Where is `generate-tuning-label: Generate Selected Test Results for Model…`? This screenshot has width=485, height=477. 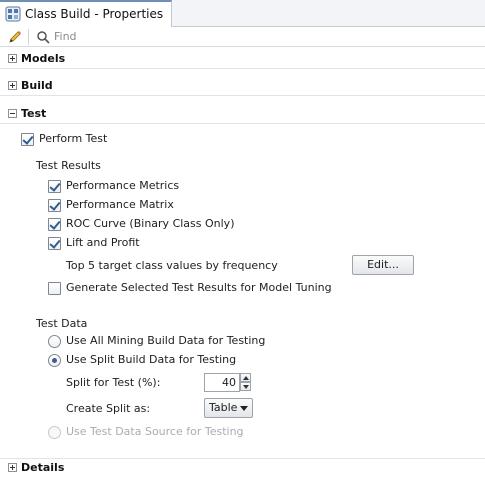 generate-tuning-label: Generate Selected Test Results for Model… is located at coordinates (199, 287).